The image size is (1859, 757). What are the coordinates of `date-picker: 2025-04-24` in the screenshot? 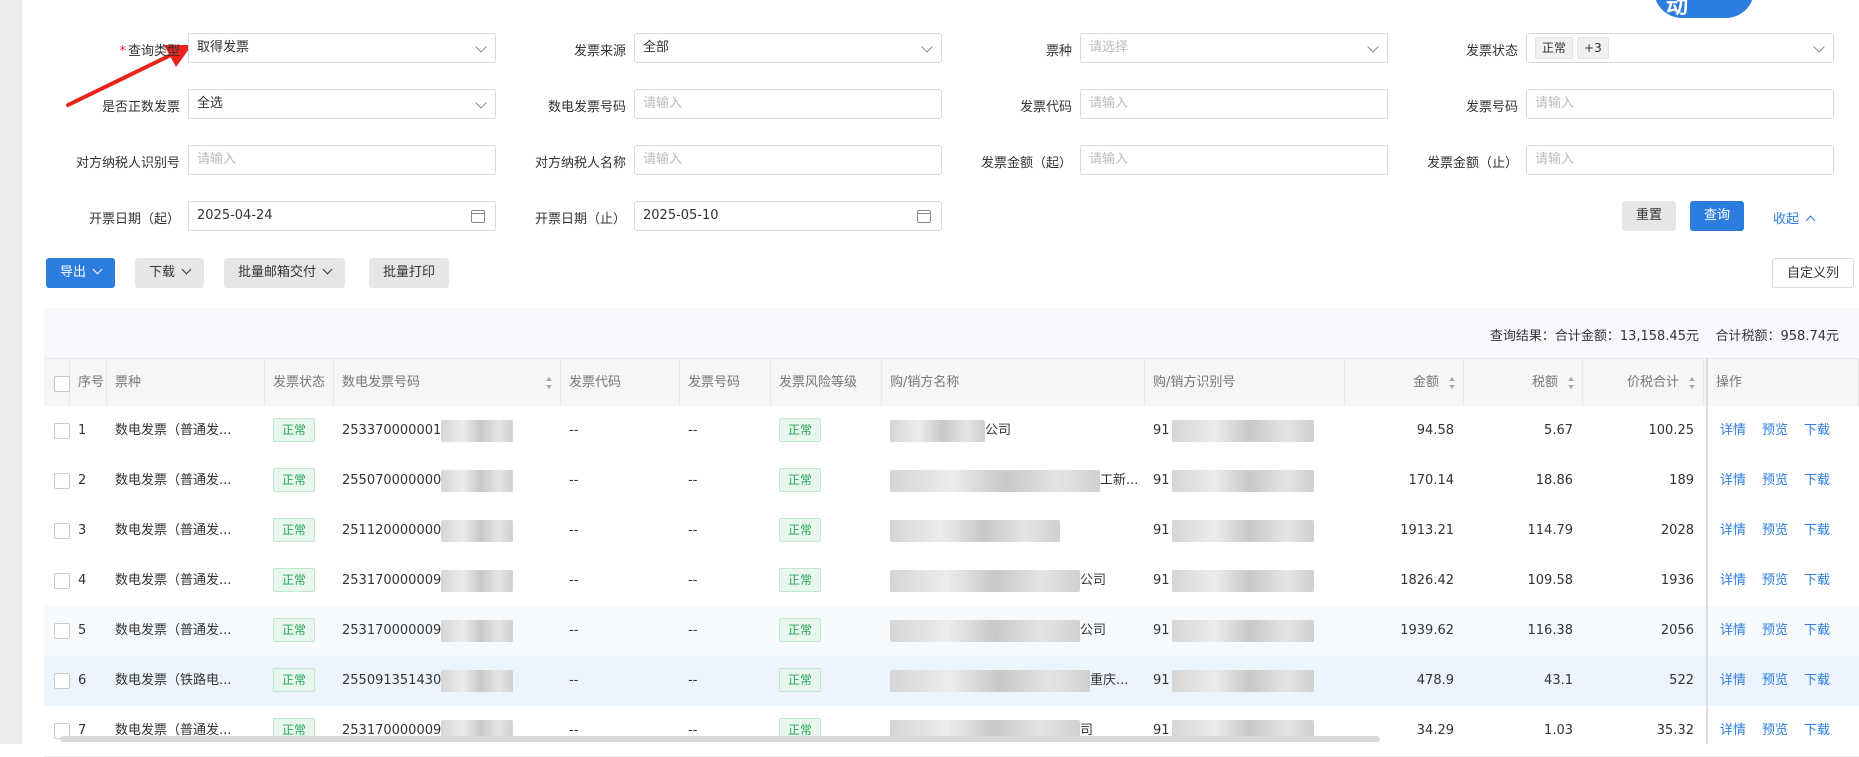 It's located at (342, 216).